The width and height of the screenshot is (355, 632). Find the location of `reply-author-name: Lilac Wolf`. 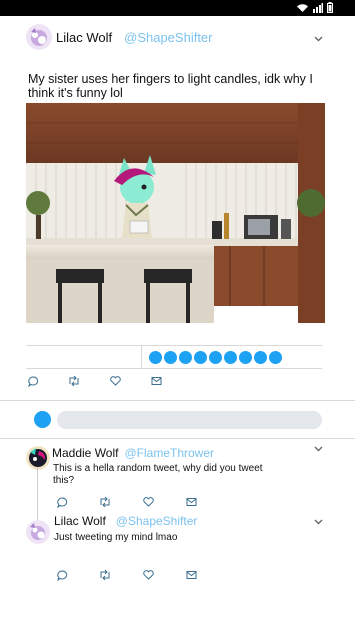

reply-author-name: Lilac Wolf is located at coordinates (80, 521).